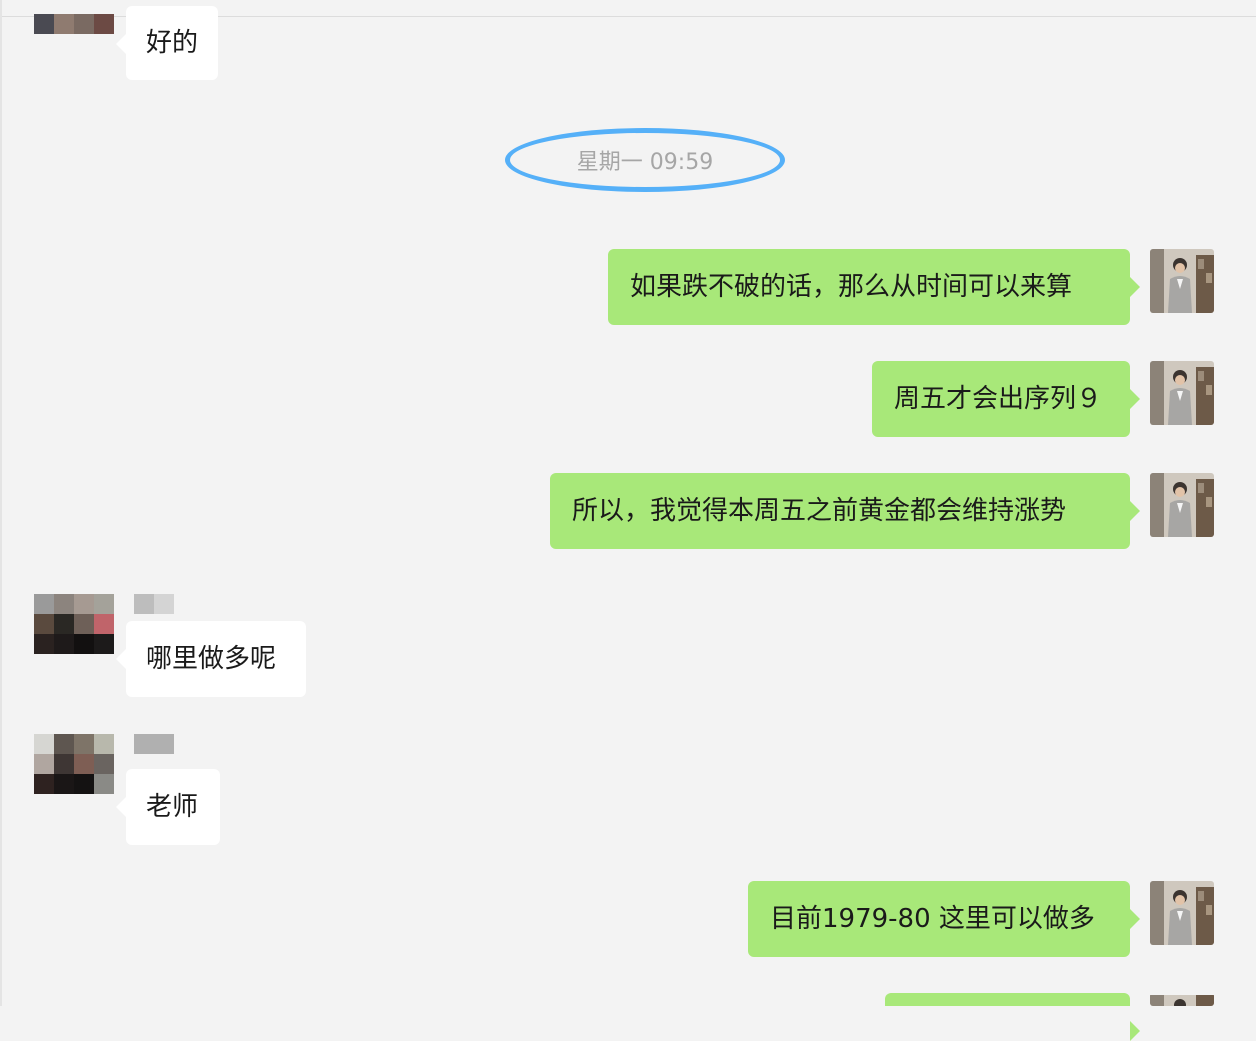  I want to click on message-bubble-outgoing-partial, so click(1012, 1017).